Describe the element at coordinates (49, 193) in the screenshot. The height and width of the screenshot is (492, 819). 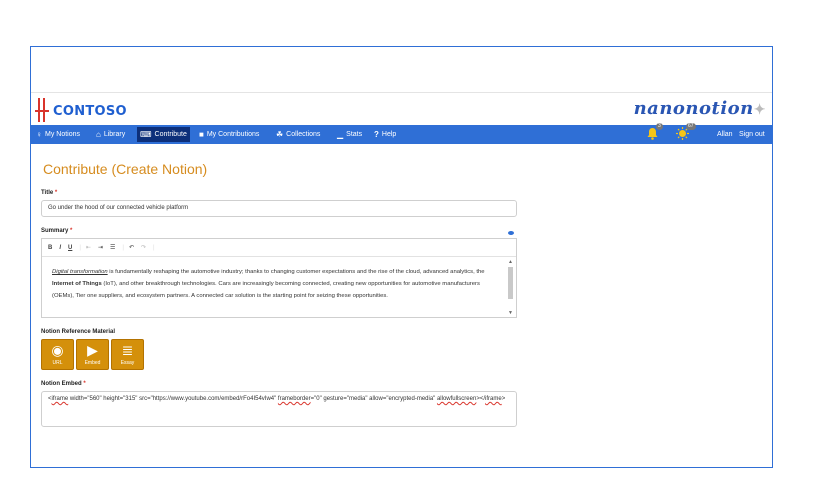
I see `title-label: Title *` at that location.